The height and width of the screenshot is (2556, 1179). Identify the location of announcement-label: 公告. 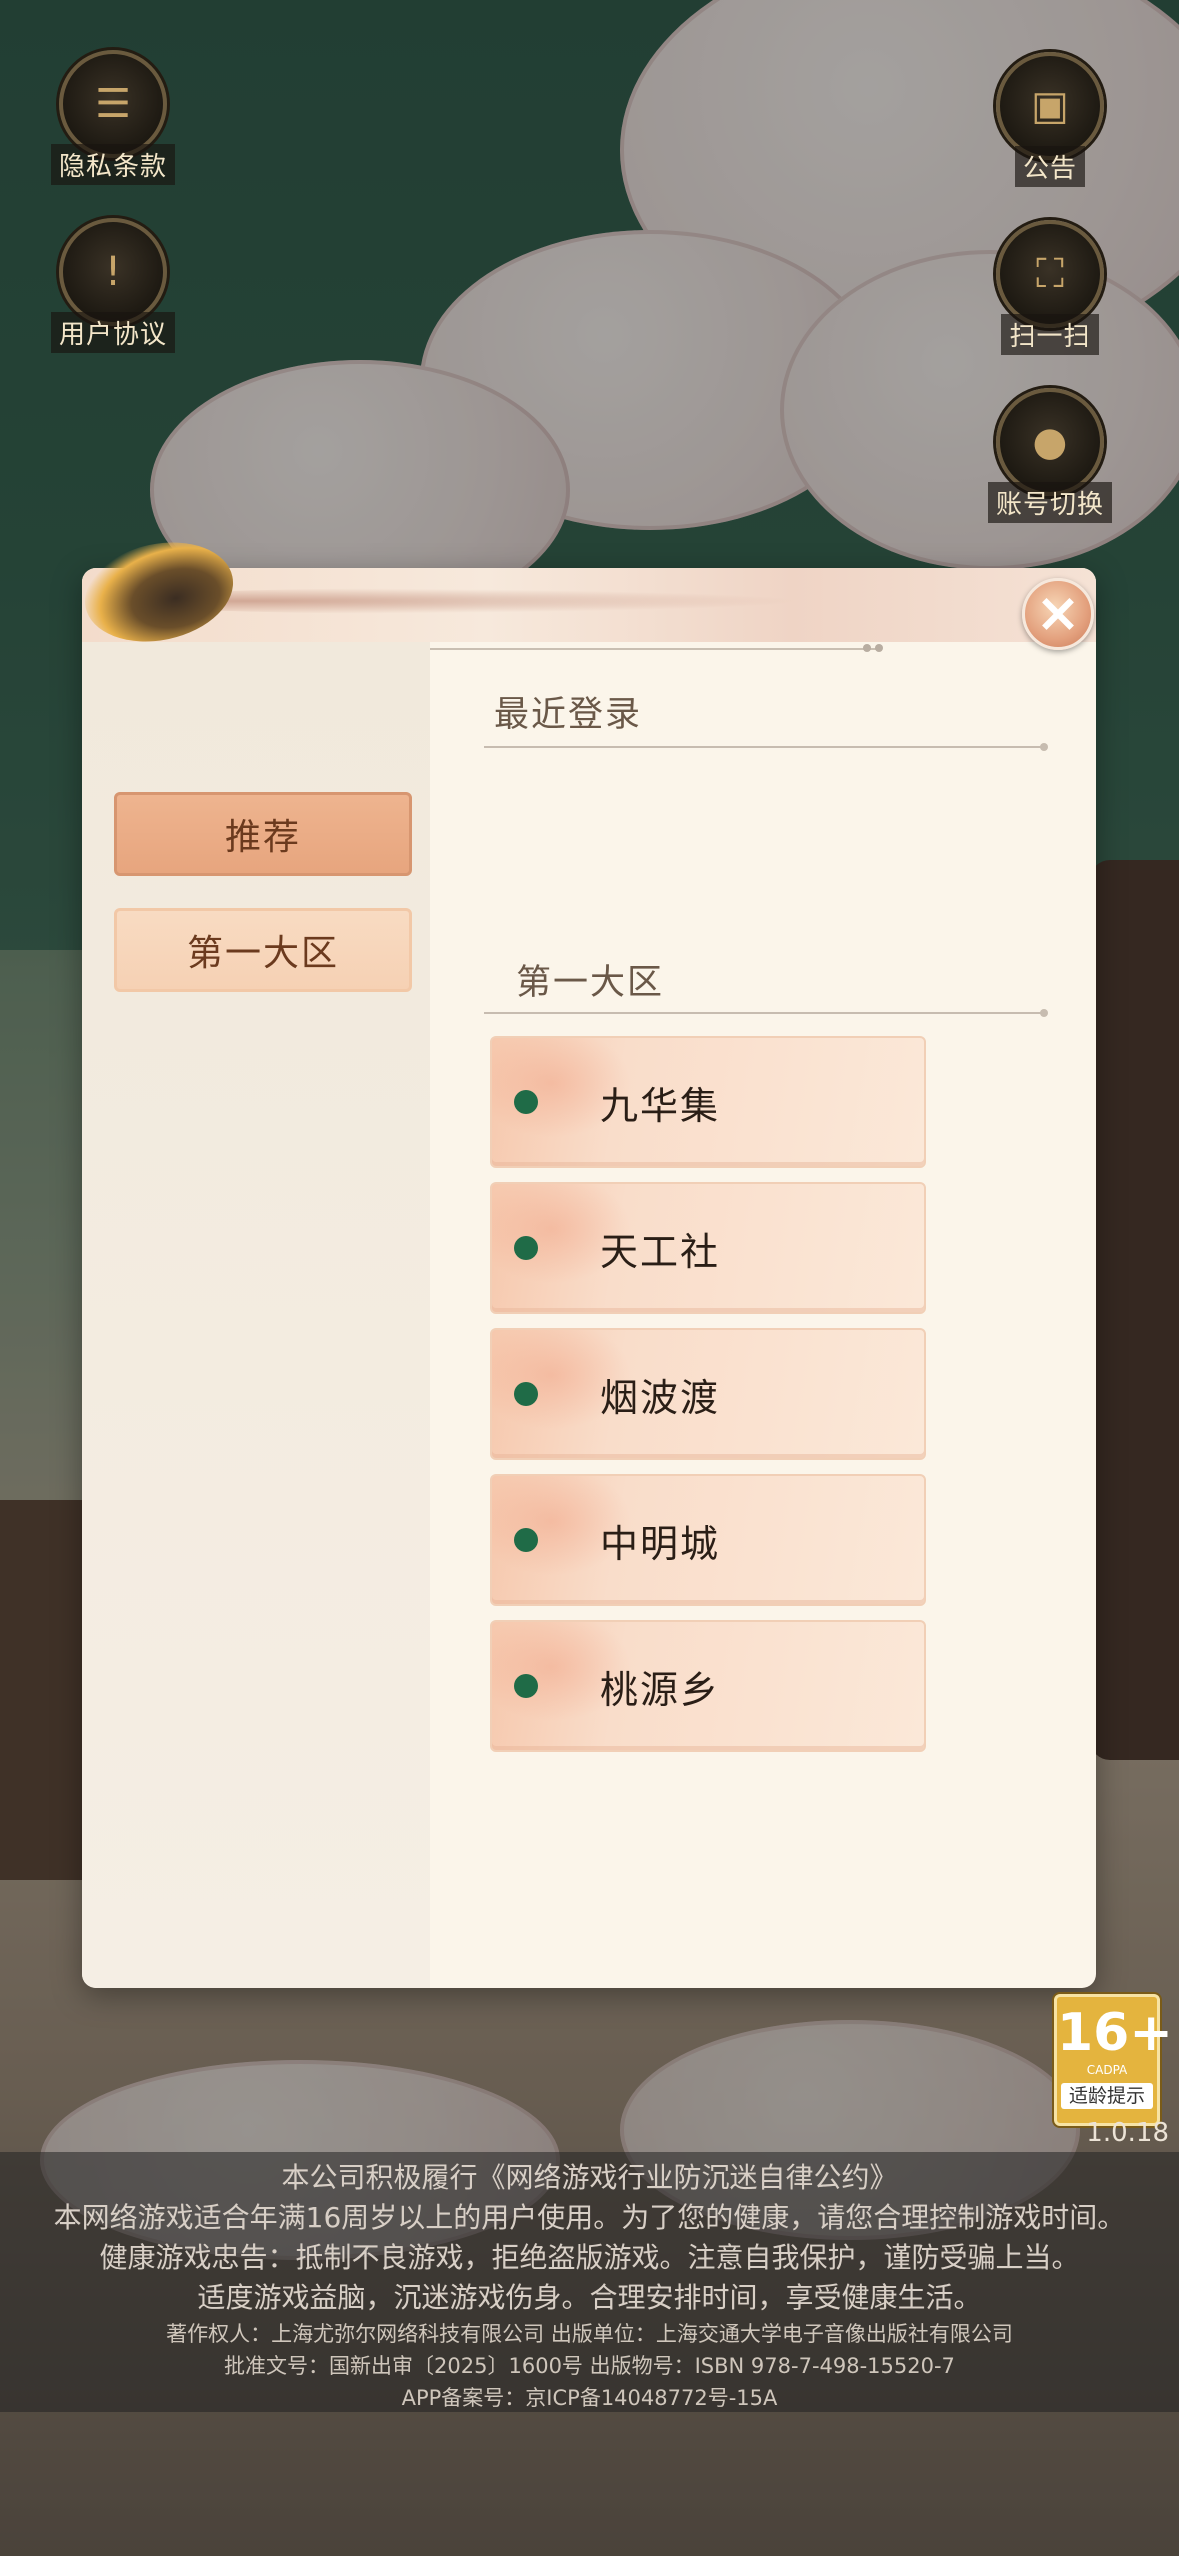
(1049, 166).